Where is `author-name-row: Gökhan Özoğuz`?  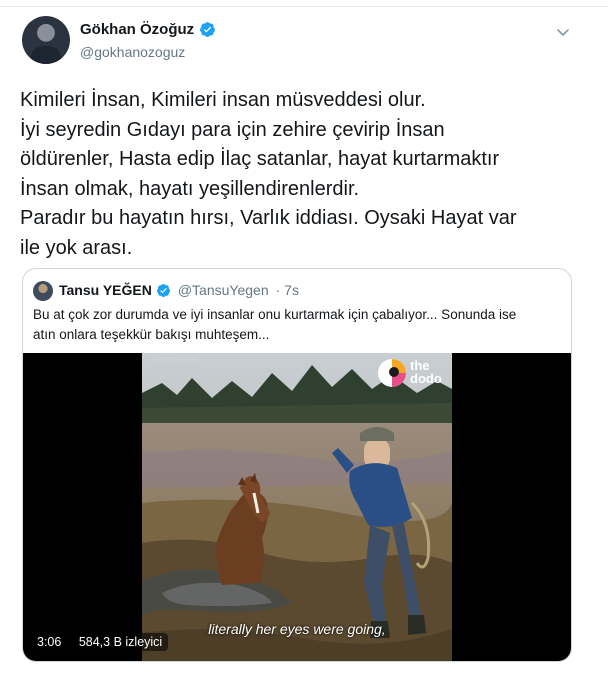 author-name-row: Gökhan Özoğuz is located at coordinates (148, 29).